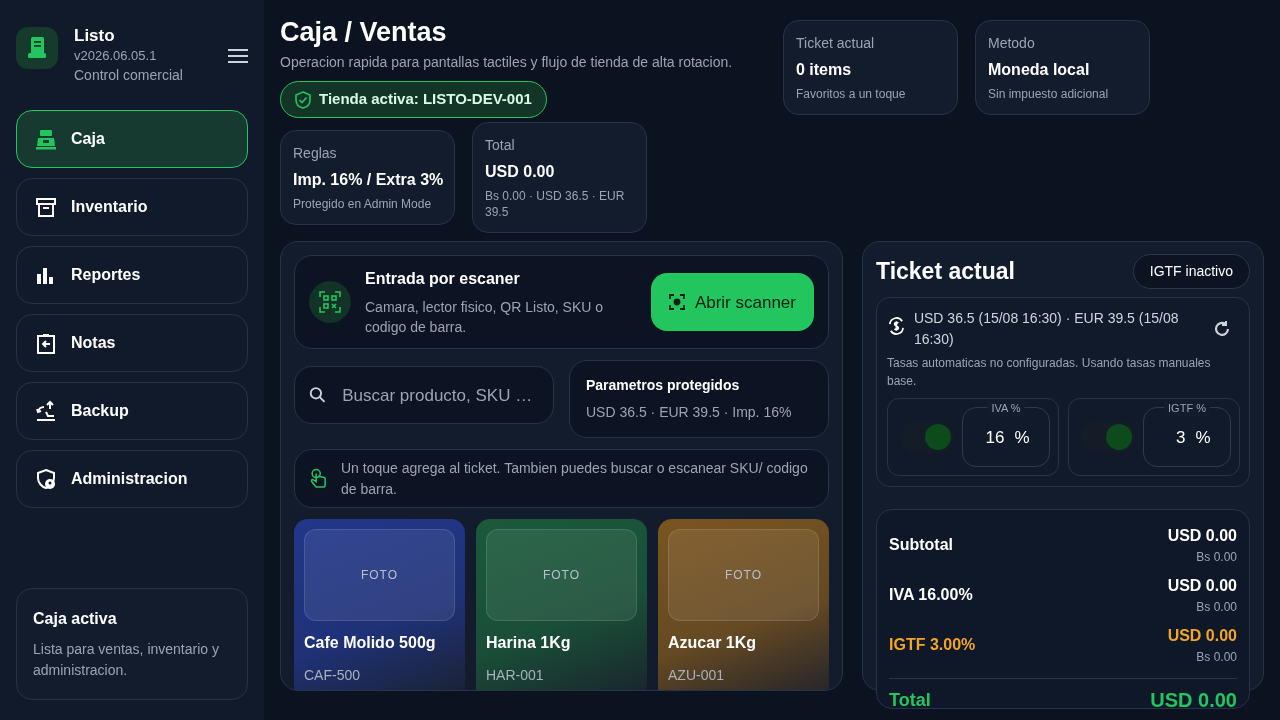 This screenshot has height=720, width=1280. I want to click on sidebar-item: Caja, so click(132, 139).